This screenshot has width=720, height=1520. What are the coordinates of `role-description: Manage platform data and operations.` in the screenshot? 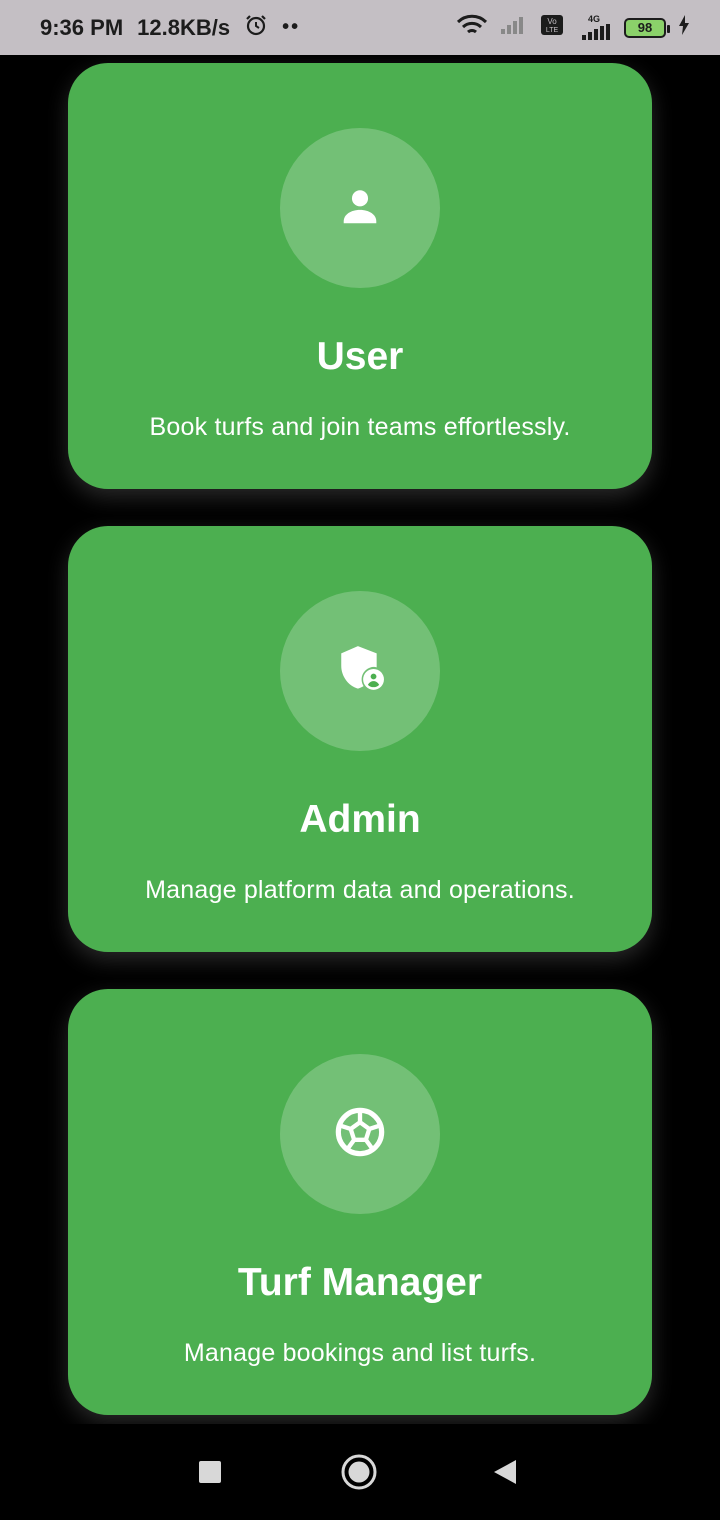 It's located at (360, 890).